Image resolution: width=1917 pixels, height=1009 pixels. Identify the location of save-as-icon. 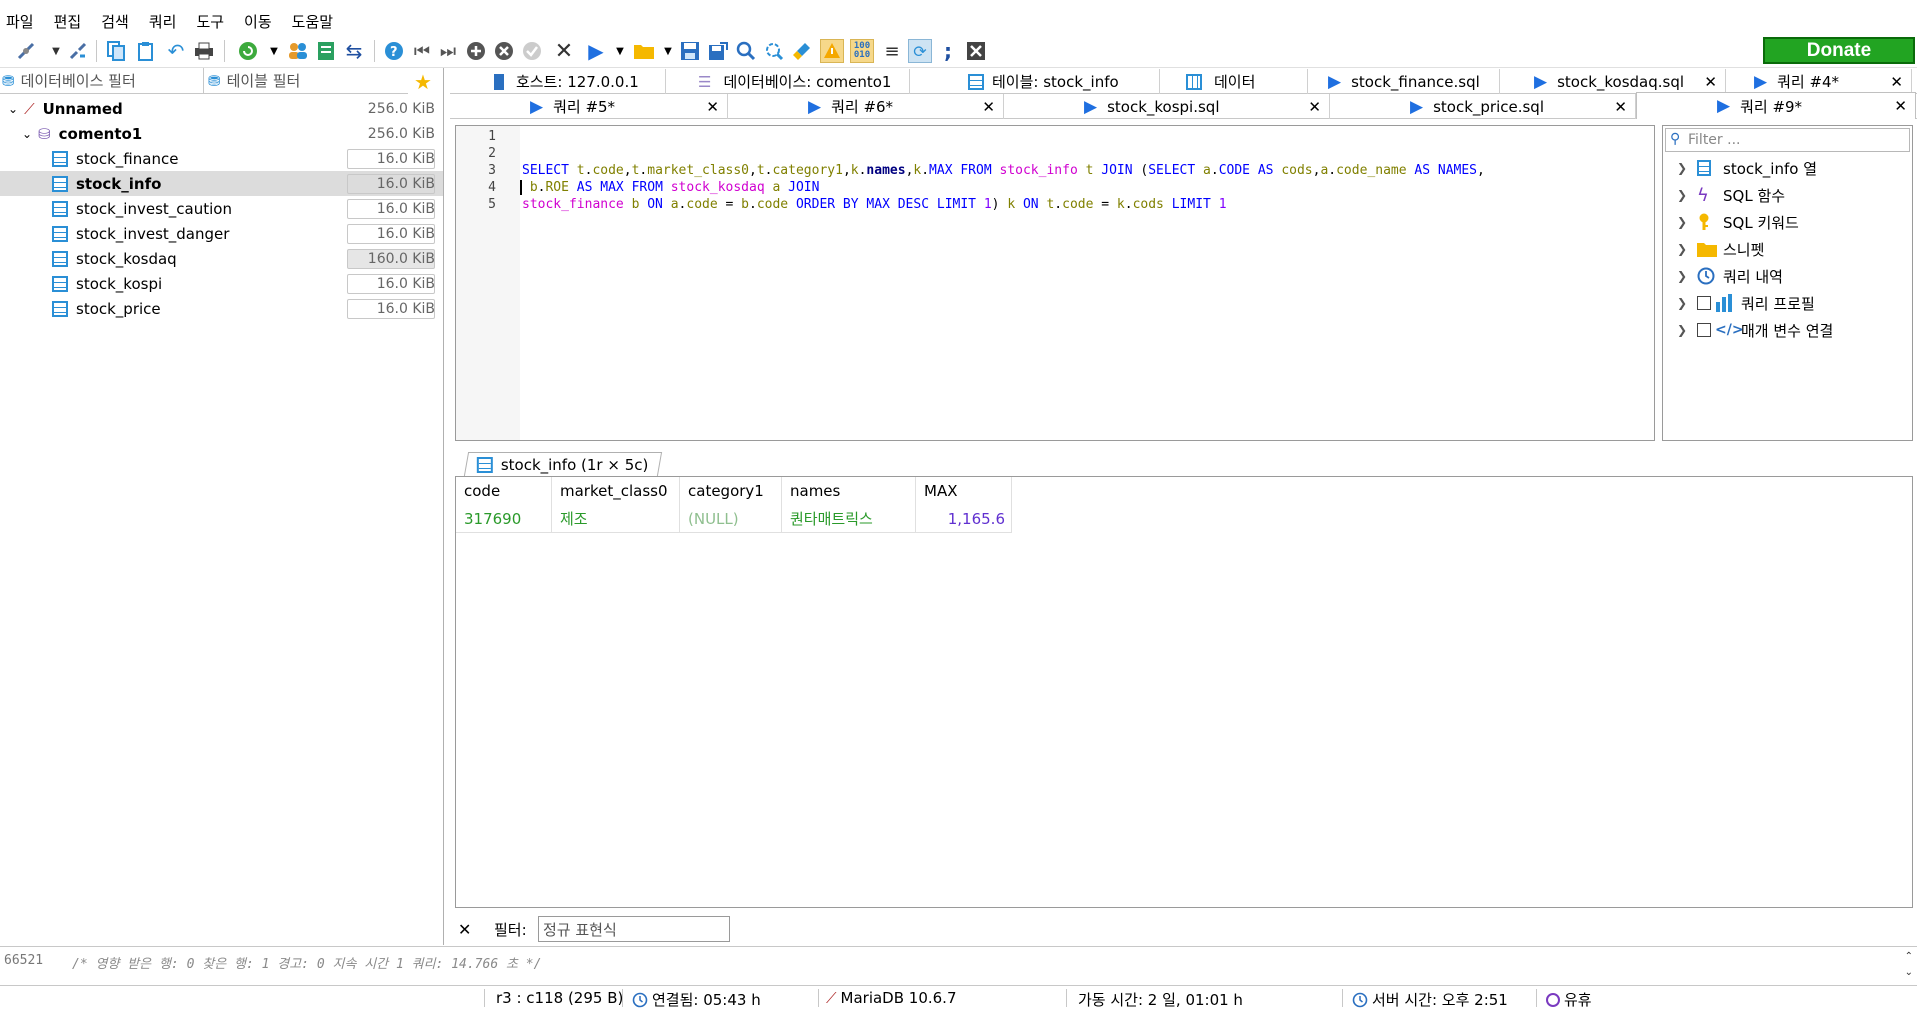
(718, 51).